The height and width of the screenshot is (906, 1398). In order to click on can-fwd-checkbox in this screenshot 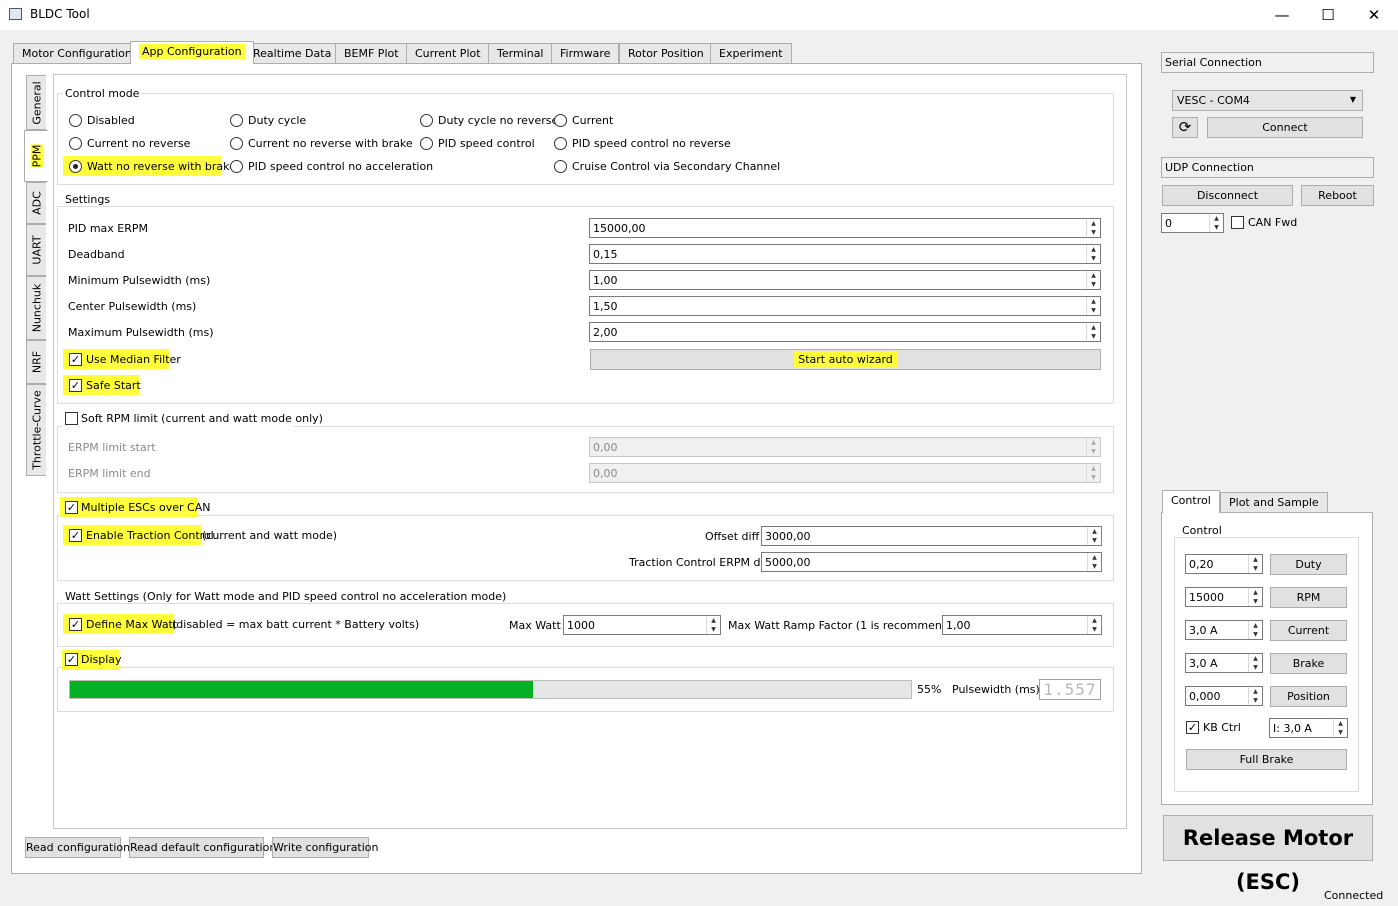, I will do `click(1237, 222)`.